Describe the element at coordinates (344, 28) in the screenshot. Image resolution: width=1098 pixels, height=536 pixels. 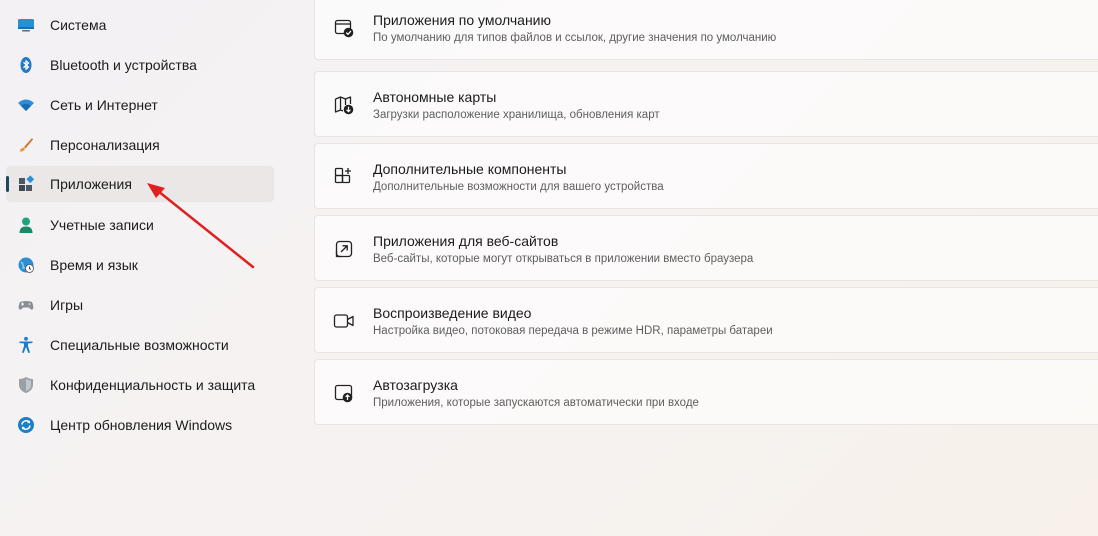
I see `default-apps-icon` at that location.